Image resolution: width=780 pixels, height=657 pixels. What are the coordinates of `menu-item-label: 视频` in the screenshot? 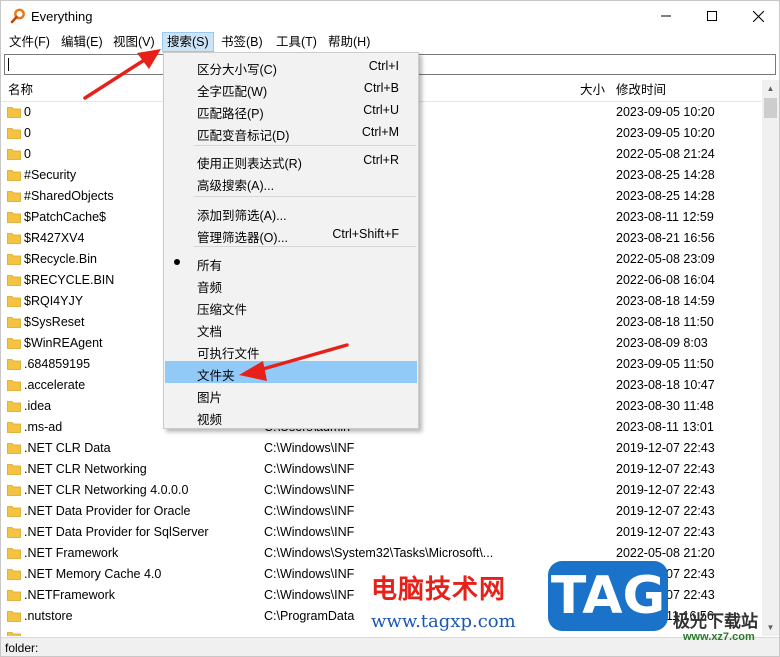 It's located at (210, 420).